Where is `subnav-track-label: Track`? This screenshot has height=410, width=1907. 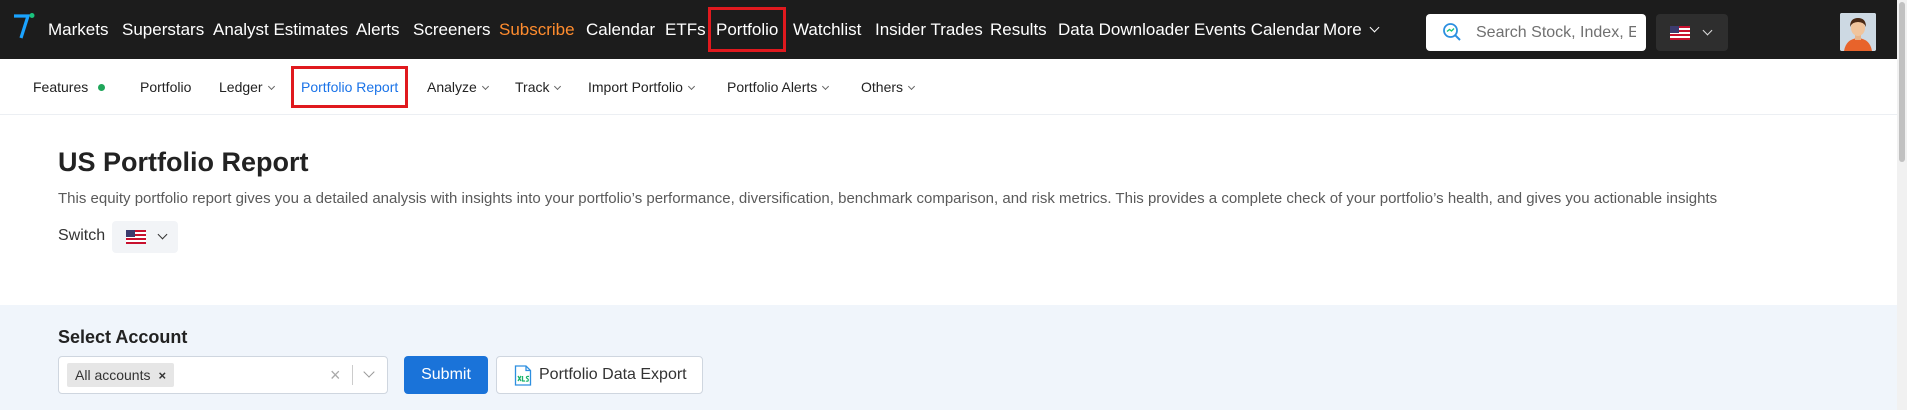 subnav-track-label: Track is located at coordinates (532, 87).